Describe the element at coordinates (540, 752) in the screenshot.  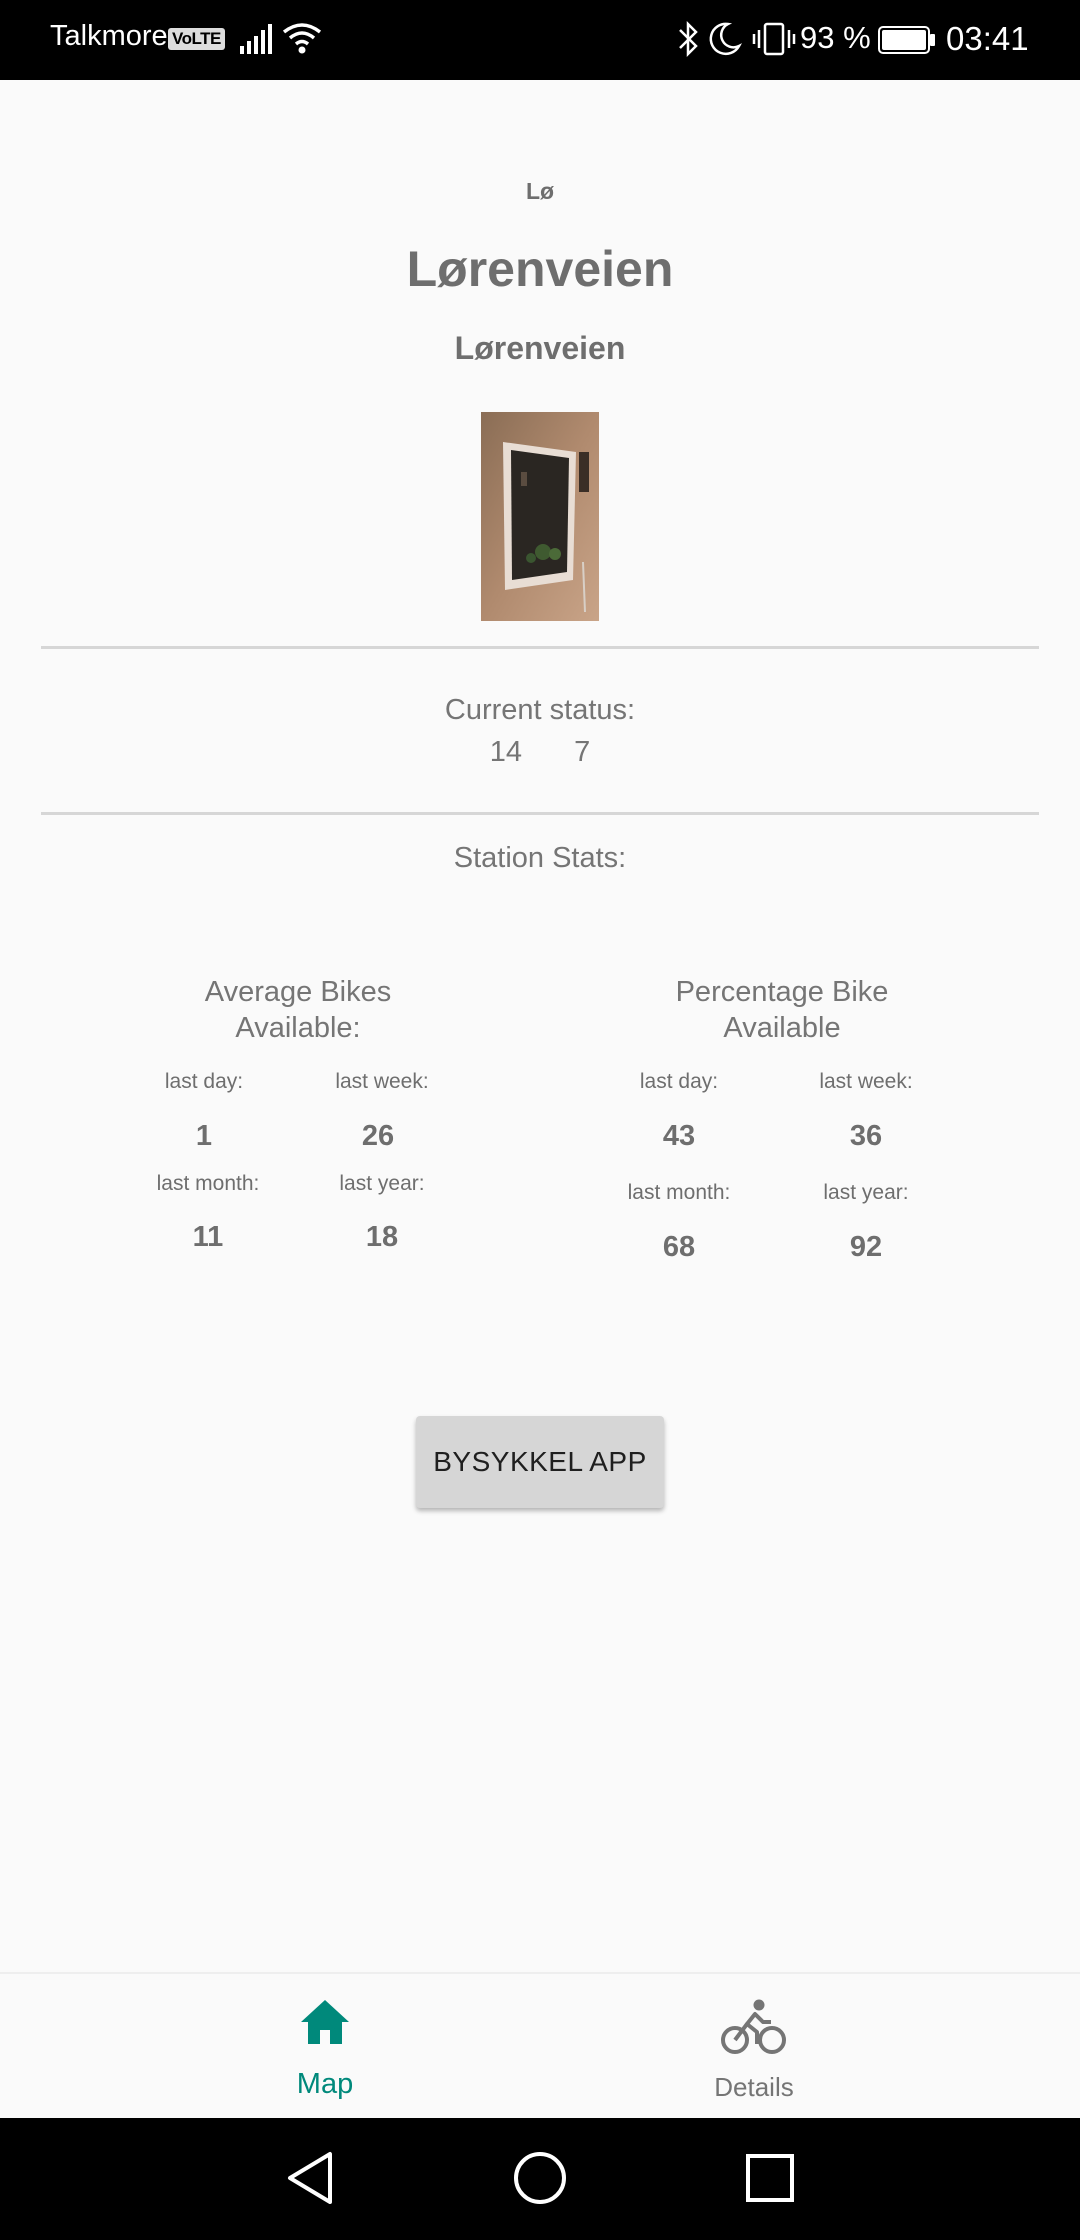
I see `current-status-values: 14 7` at that location.